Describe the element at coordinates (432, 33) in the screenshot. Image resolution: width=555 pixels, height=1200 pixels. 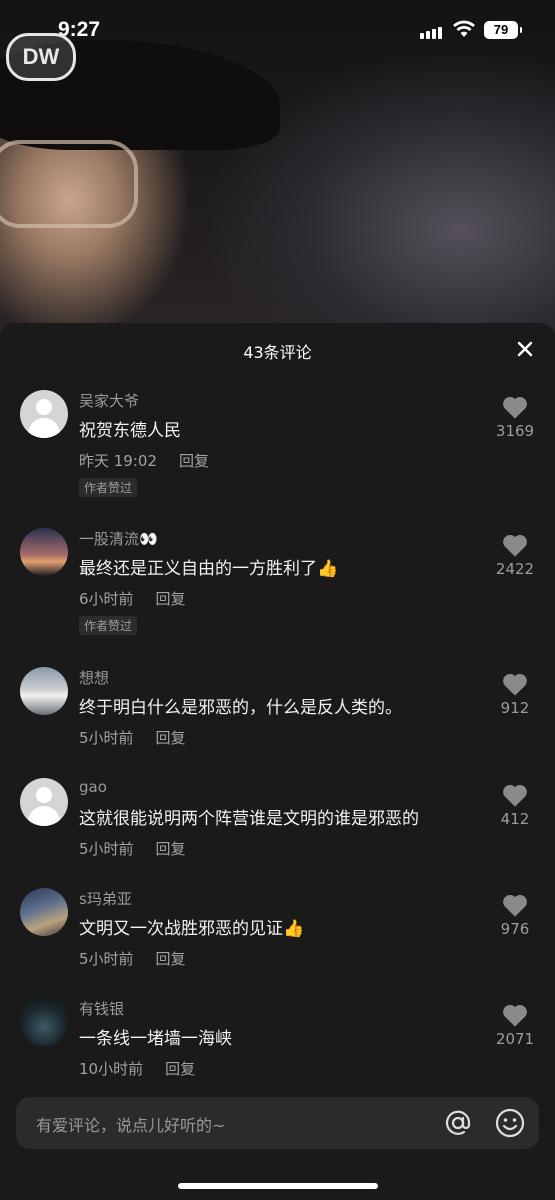
I see `signal-icon` at that location.